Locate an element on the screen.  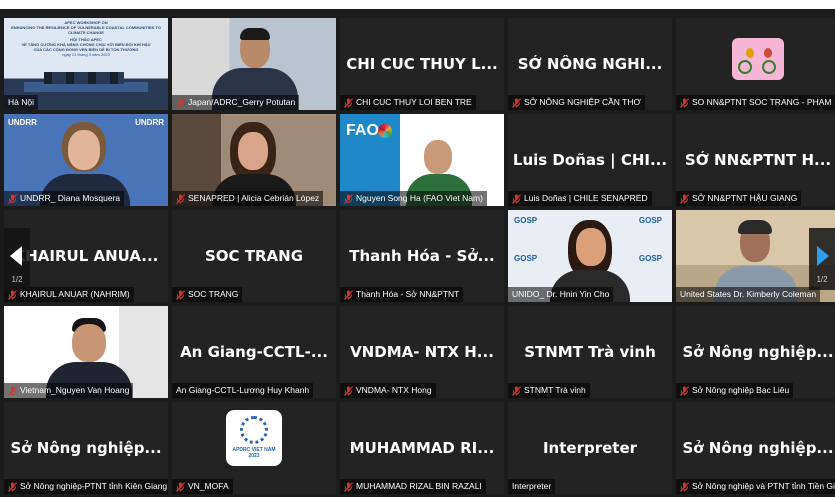
participant-name-label: VN_MOFA is located at coordinates (202, 486).